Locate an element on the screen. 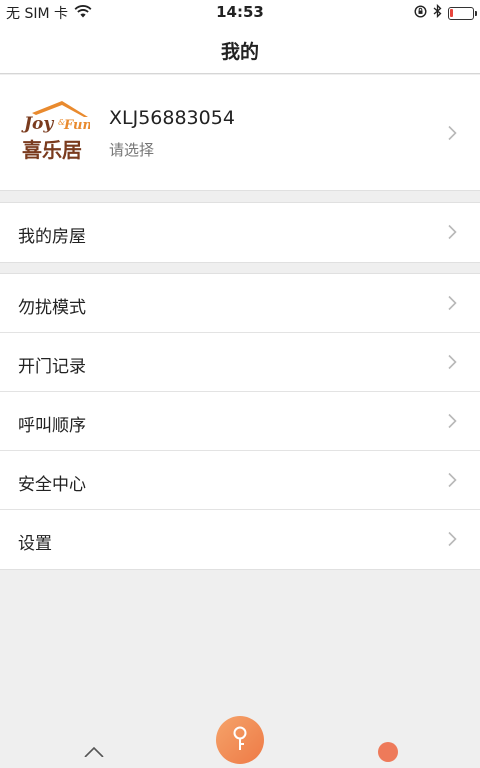 This screenshot has width=480, height=768. menu-item-my-house: 我的房屋 is located at coordinates (240, 232).